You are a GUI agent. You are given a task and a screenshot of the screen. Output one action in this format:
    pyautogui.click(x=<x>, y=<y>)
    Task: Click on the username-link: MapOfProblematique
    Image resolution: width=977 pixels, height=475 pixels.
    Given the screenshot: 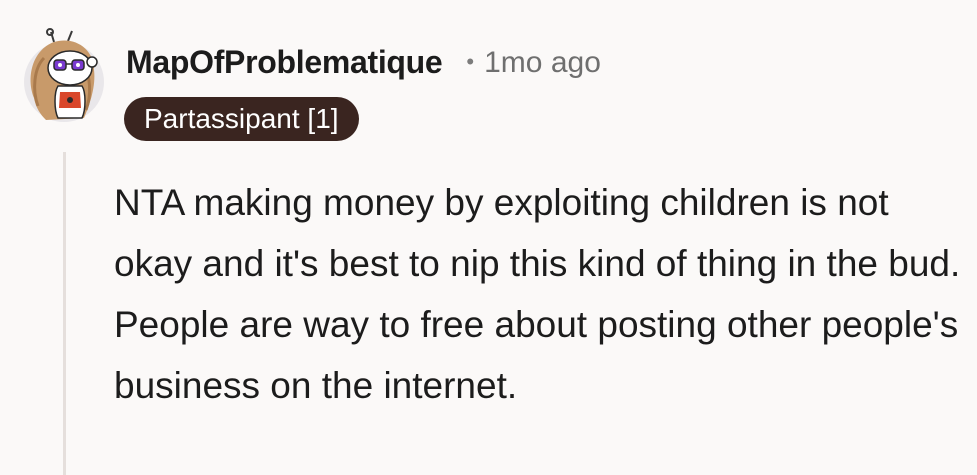 What is the action you would take?
    pyautogui.click(x=284, y=62)
    